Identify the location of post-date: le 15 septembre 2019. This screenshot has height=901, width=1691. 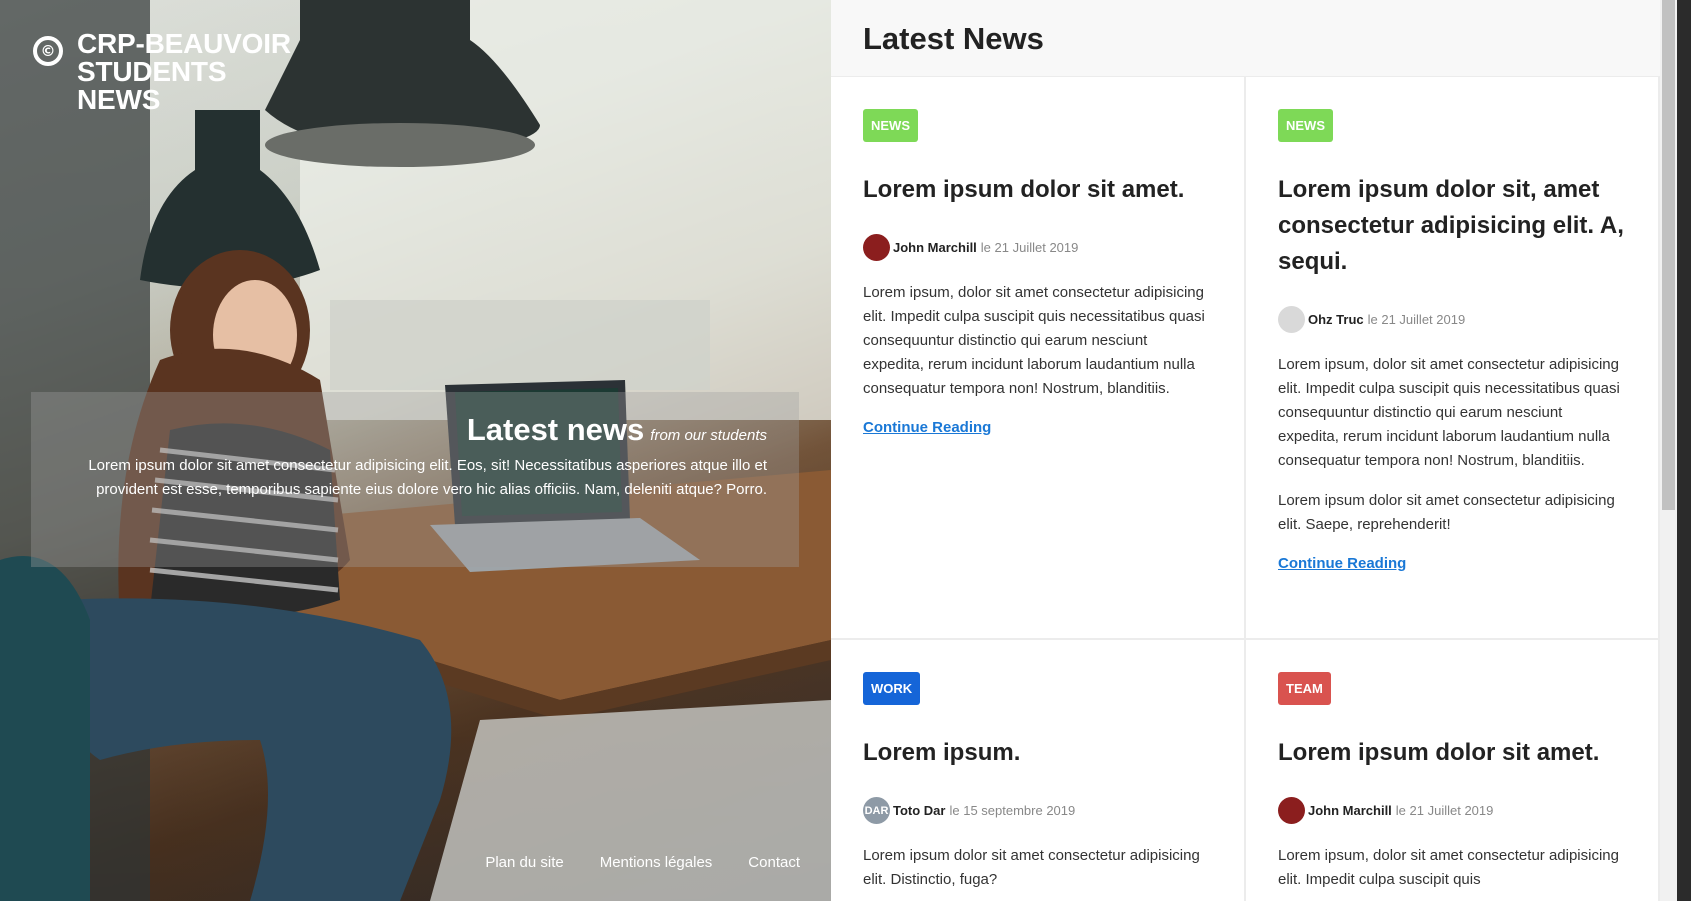
(1012, 810).